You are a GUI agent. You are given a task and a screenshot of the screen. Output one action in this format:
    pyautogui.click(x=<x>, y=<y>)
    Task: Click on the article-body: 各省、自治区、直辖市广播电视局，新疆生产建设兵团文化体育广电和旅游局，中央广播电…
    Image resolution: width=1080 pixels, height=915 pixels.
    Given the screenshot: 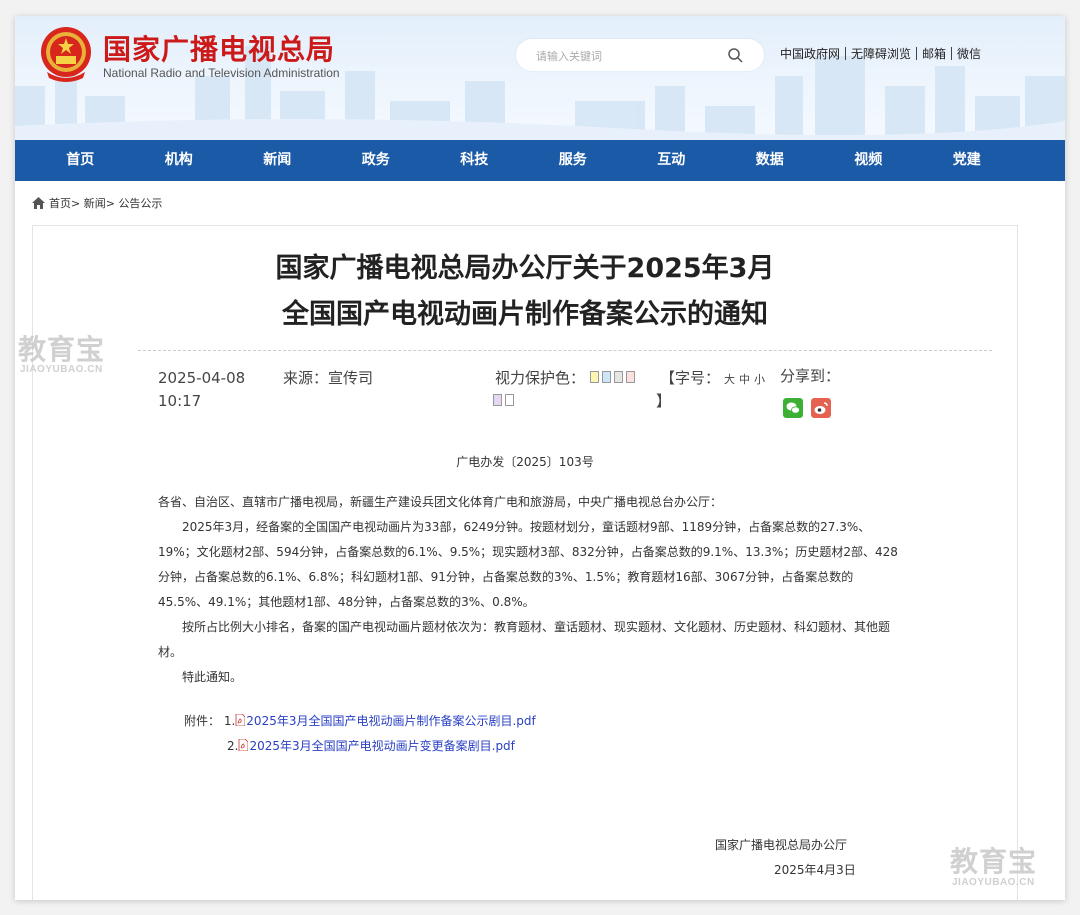 What is the action you would take?
    pyautogui.click(x=528, y=590)
    